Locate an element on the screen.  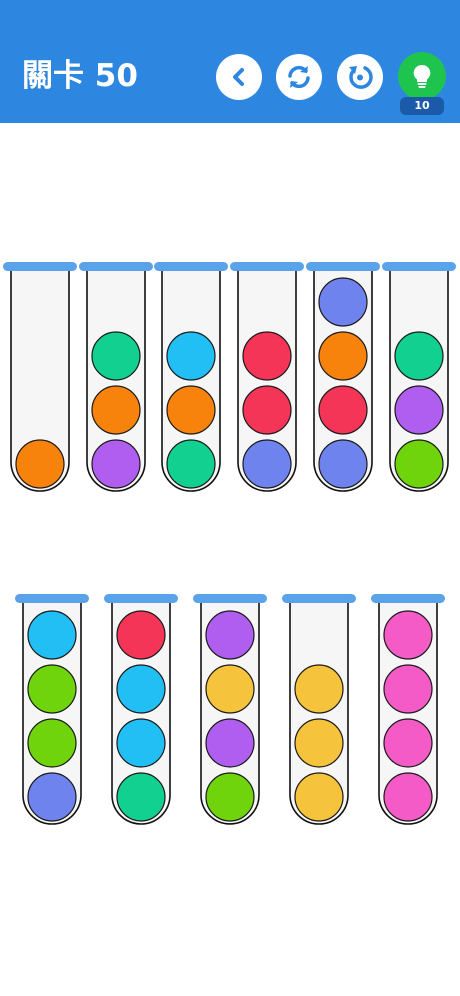
hint-group: 10 is located at coordinates (422, 85).